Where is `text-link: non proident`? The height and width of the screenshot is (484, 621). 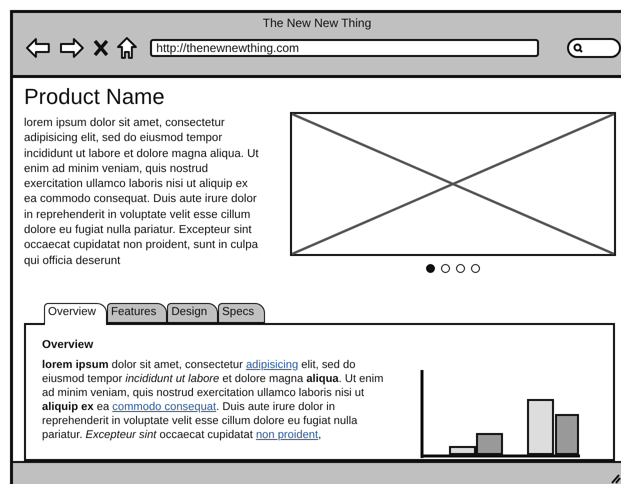
text-link: non proident is located at coordinates (287, 435).